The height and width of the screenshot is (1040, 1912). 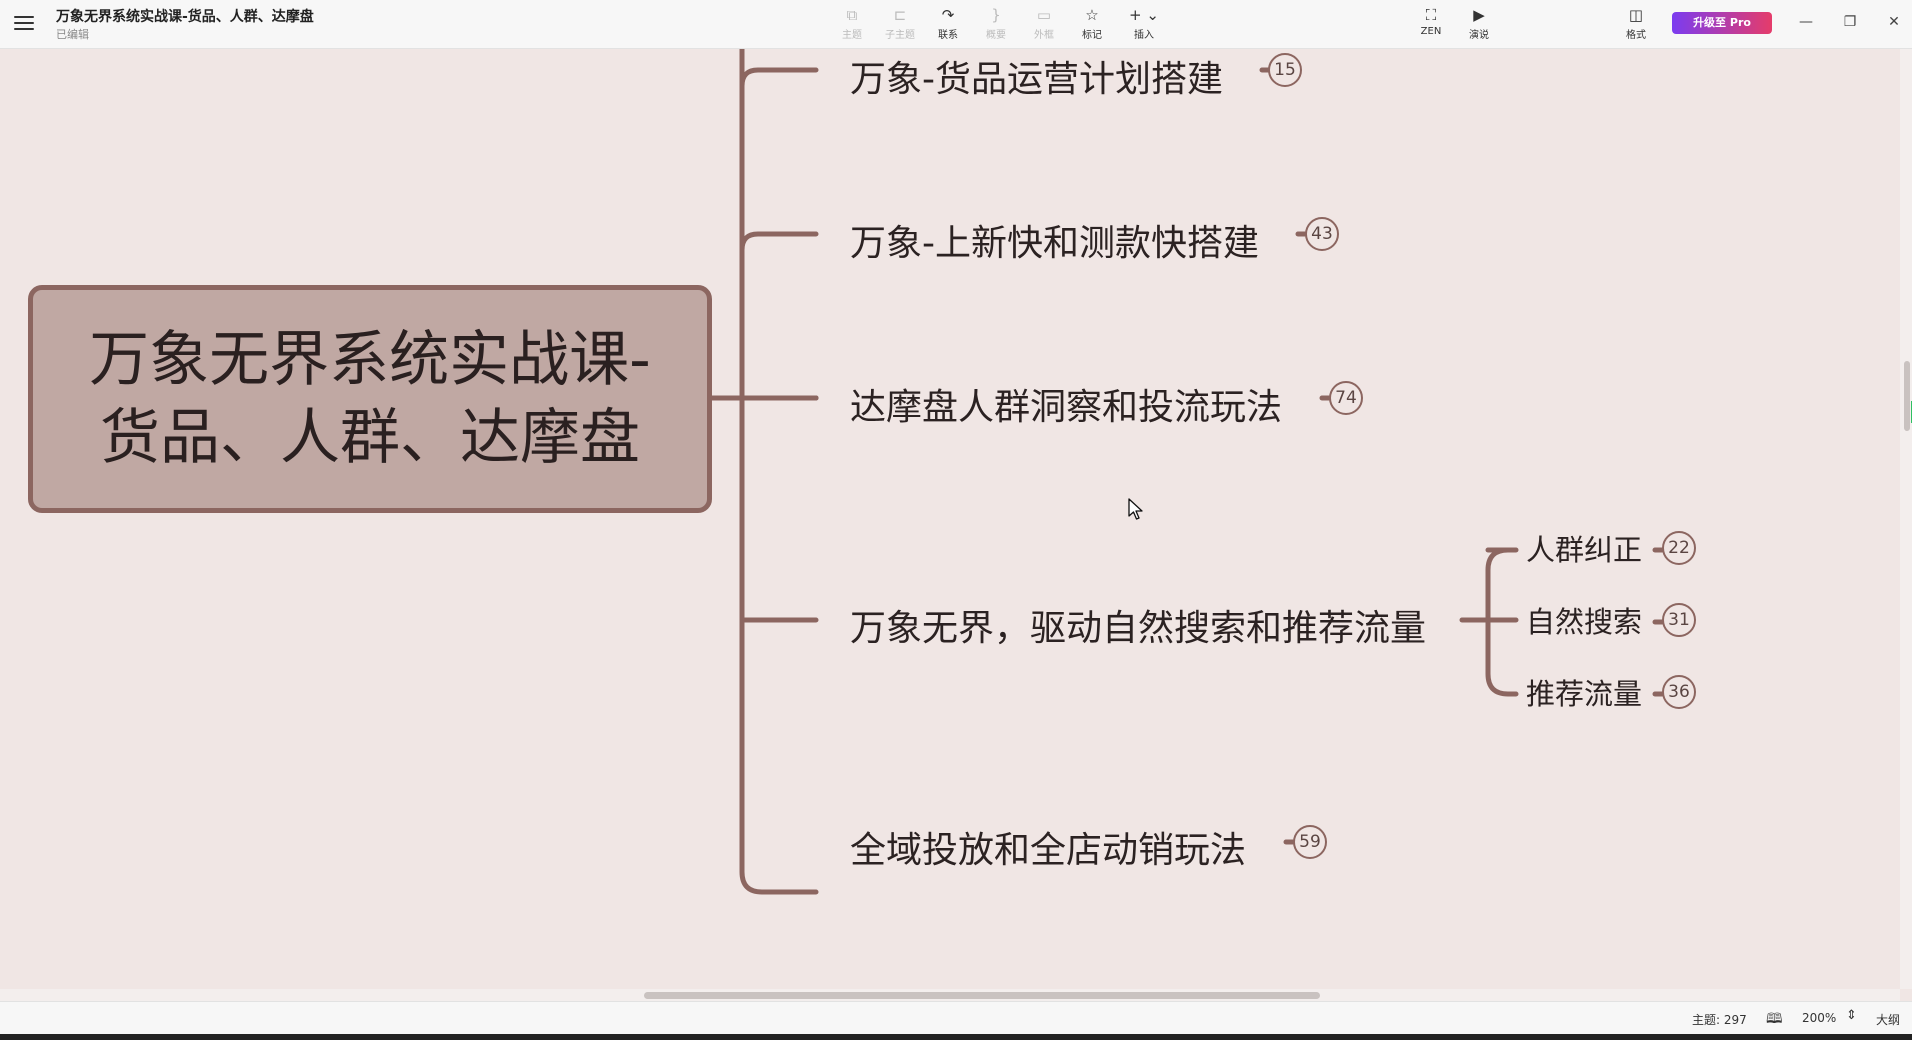 I want to click on topic-count: 主题: 297, so click(x=1719, y=1020).